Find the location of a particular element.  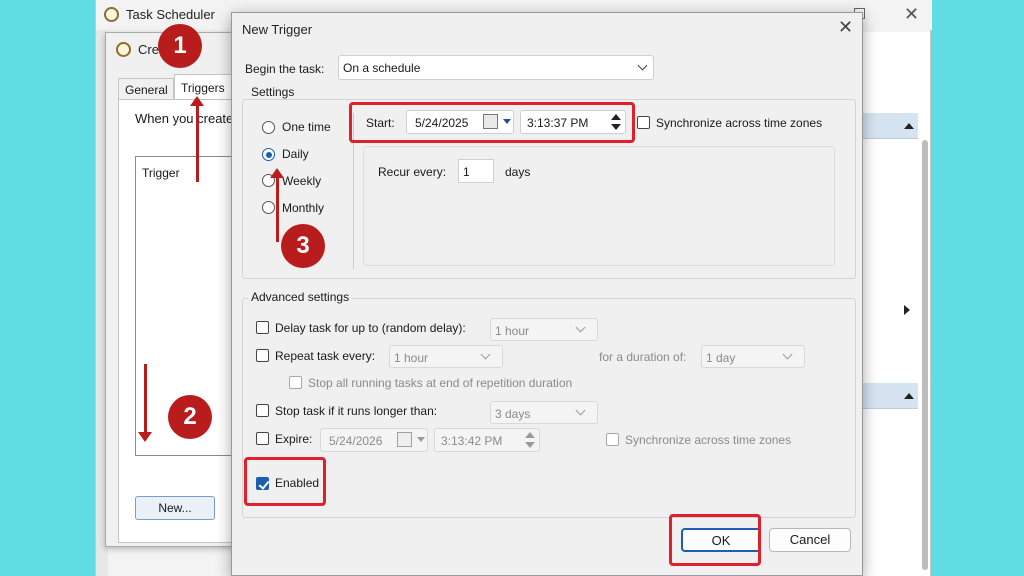

begin-task-label: Begin the task: is located at coordinates (285, 69).